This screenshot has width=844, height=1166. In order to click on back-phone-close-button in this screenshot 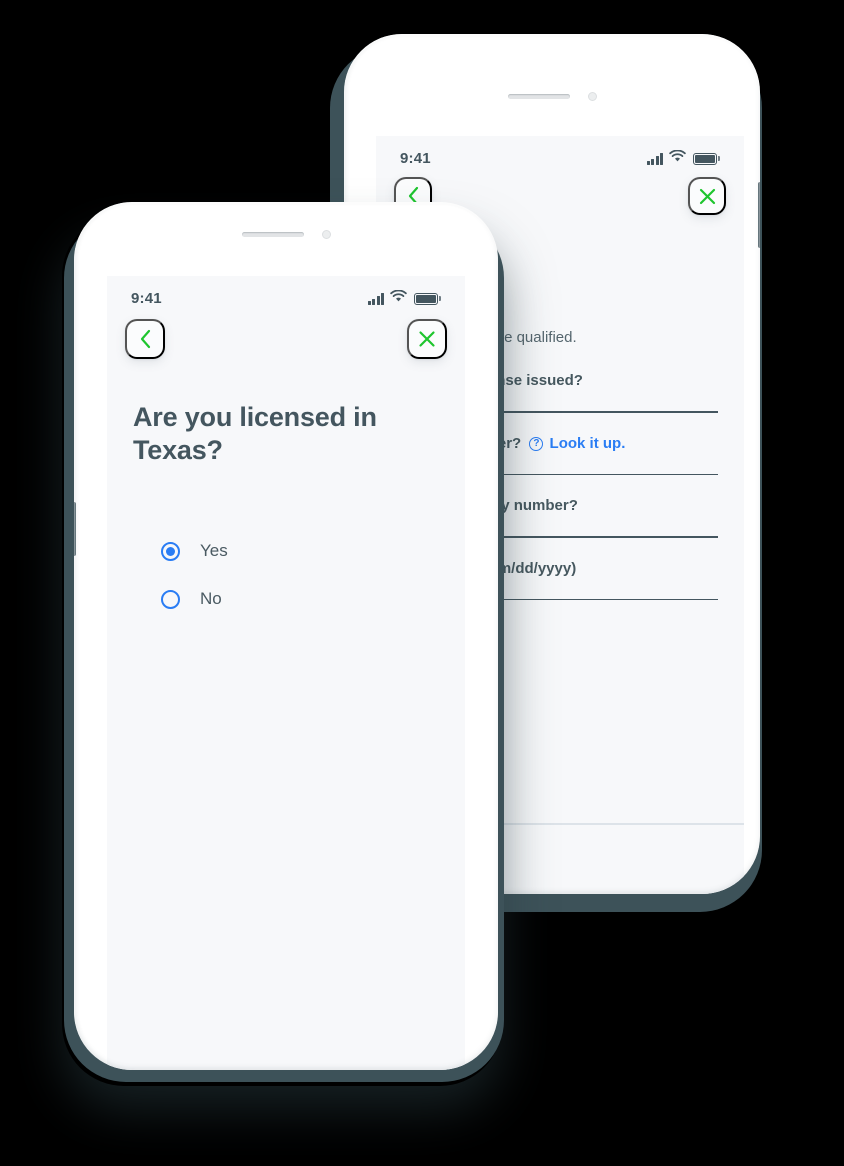, I will do `click(707, 196)`.